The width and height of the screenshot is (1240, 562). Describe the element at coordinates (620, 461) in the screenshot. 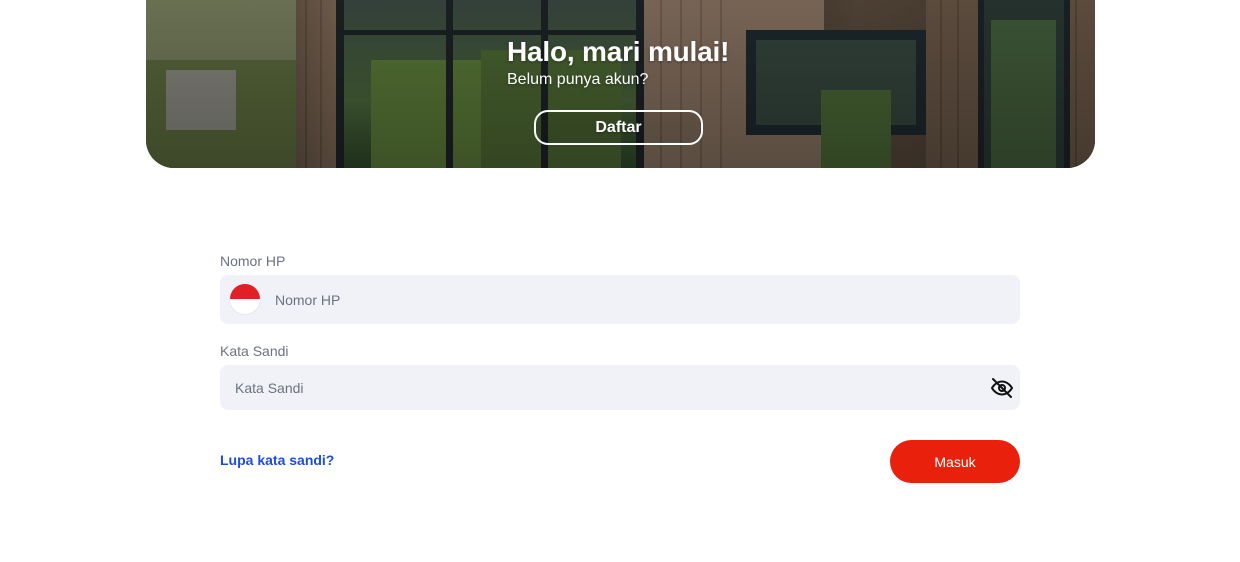

I see `form-actions: Lupa kata sandi? Masuk` at that location.